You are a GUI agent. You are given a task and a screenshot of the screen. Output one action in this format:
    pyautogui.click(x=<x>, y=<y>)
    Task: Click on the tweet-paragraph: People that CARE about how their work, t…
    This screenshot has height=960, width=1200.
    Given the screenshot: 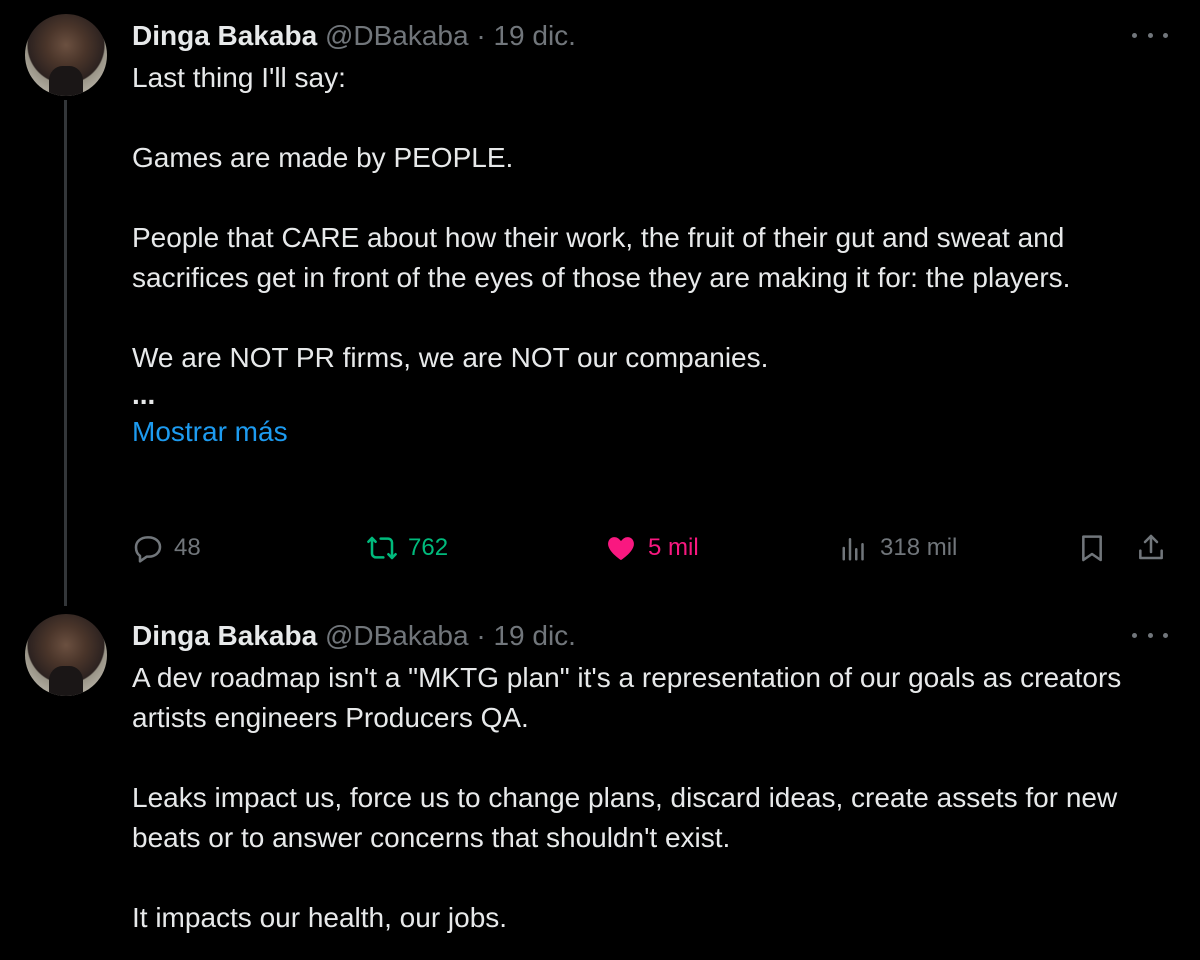 What is the action you would take?
    pyautogui.click(x=601, y=257)
    